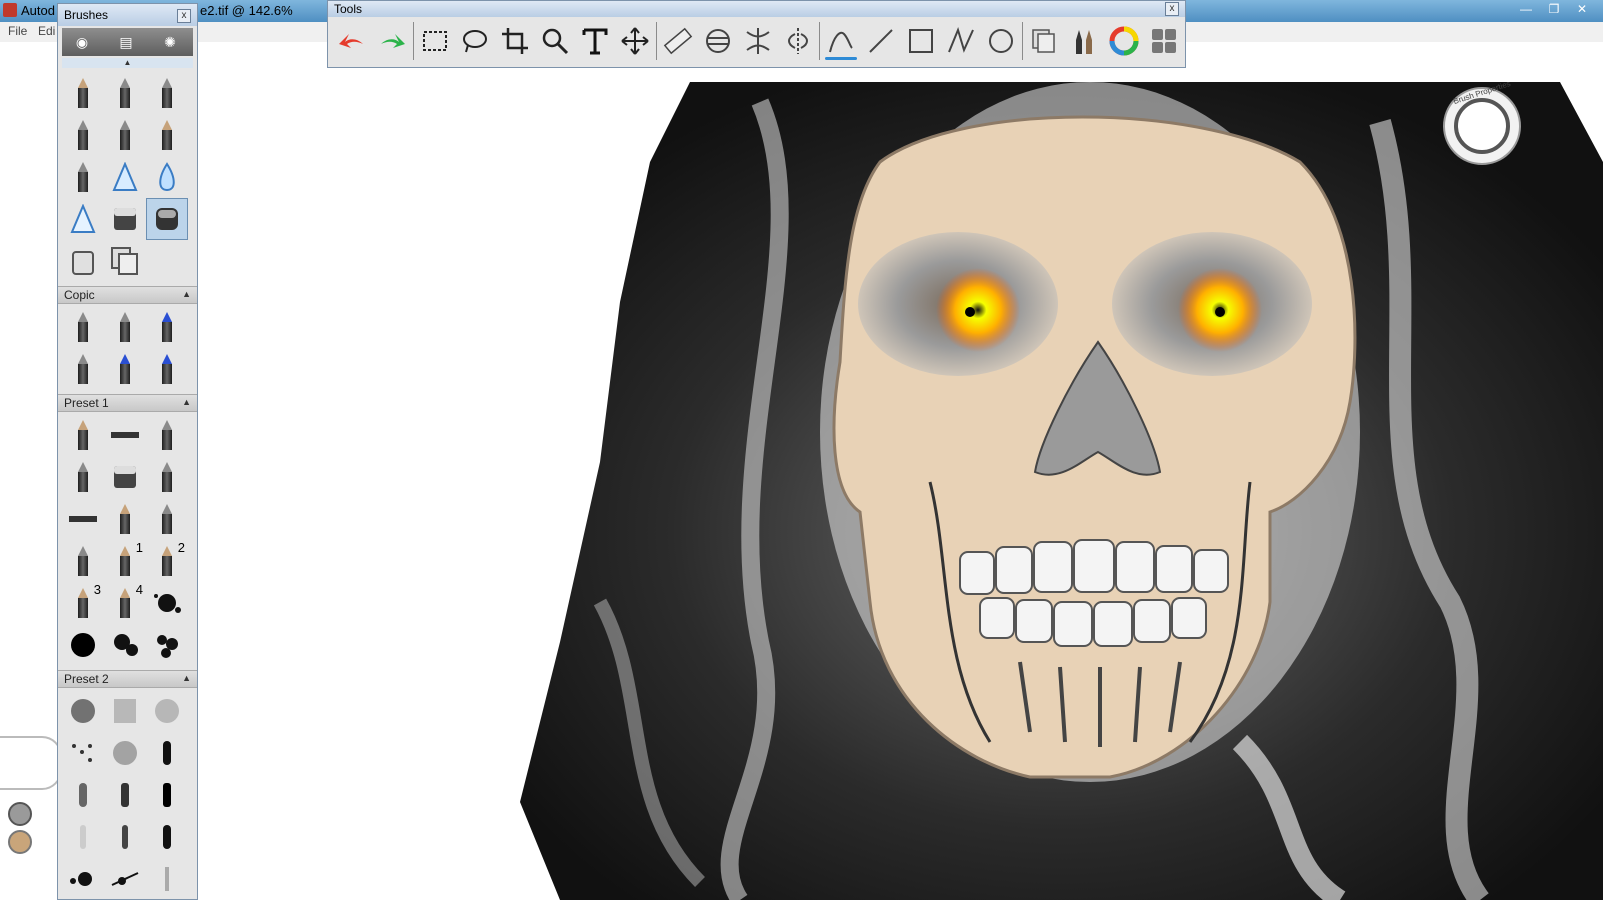  Describe the element at coordinates (678, 41) in the screenshot. I see `ruler-icon` at that location.